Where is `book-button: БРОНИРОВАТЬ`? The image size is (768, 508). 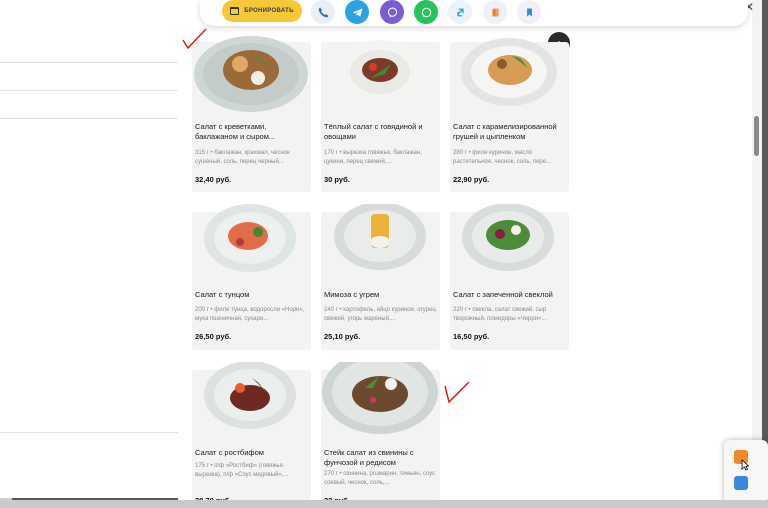 book-button: БРОНИРОВАТЬ is located at coordinates (262, 11).